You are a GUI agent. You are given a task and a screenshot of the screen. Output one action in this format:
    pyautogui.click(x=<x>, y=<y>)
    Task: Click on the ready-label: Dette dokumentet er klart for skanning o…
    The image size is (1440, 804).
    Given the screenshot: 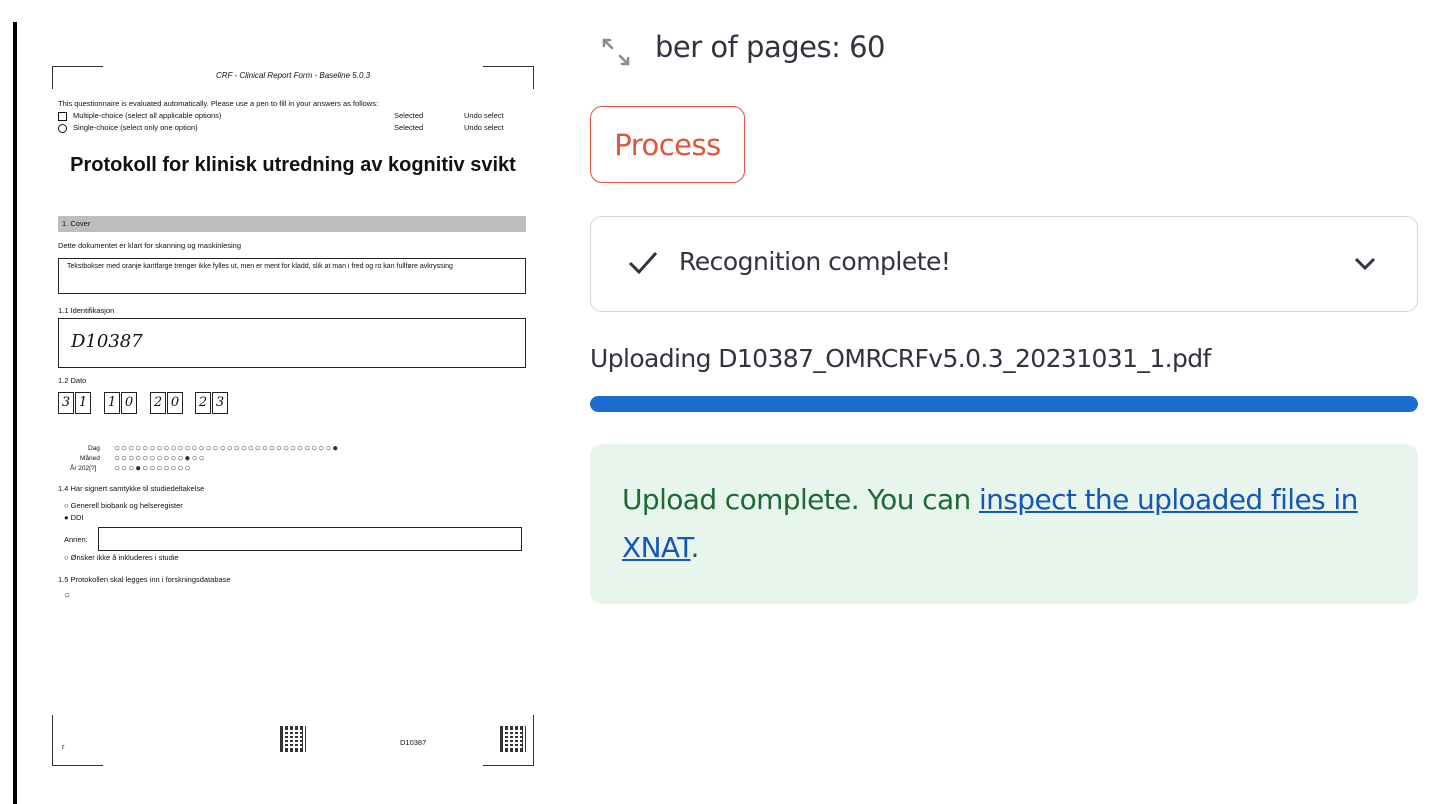 What is the action you would take?
    pyautogui.click(x=150, y=245)
    